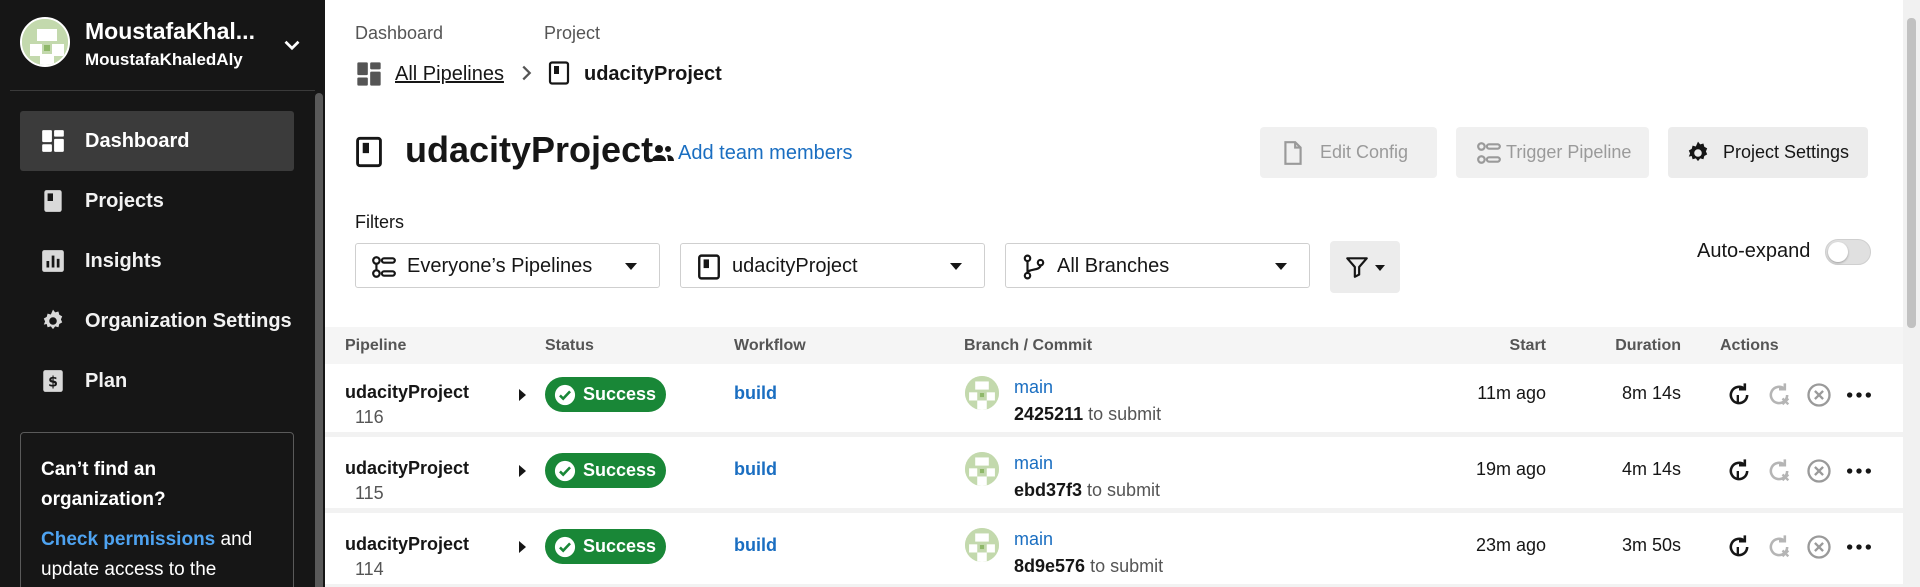  What do you see at coordinates (507, 265) in the screenshot?
I see `pipelines-filter-select: Everyone’s Pipelines` at bounding box center [507, 265].